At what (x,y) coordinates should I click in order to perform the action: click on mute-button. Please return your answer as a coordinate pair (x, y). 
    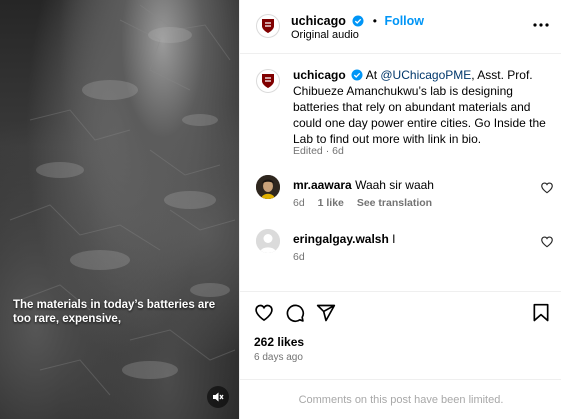
    Looking at the image, I should click on (218, 397).